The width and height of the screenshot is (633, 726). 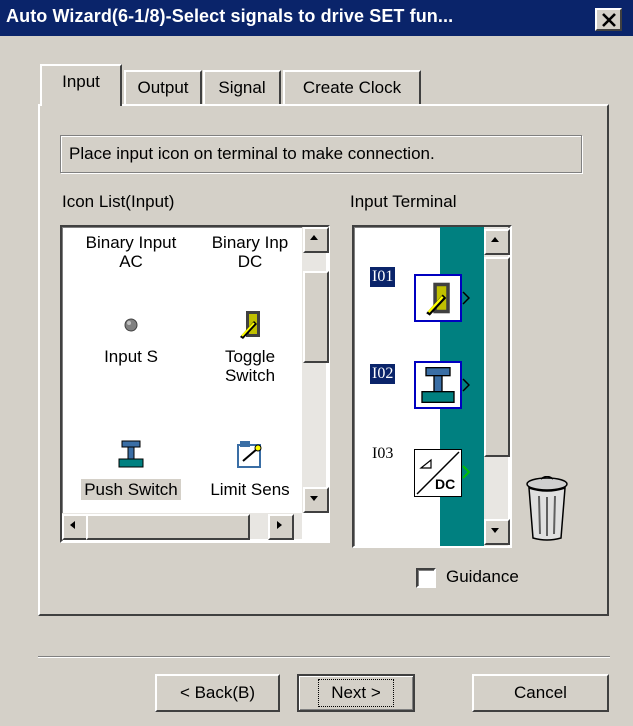 I want to click on tab-input-label: Input, so click(x=81, y=81).